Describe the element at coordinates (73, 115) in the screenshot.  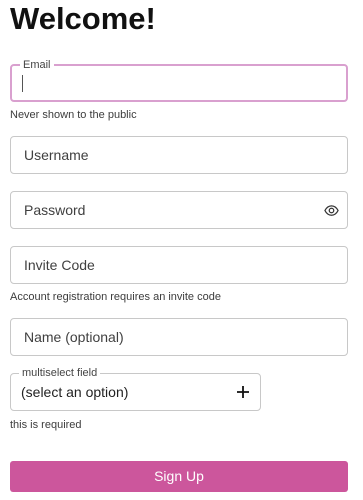
I see `email-helper-text: Never shown to the public` at that location.